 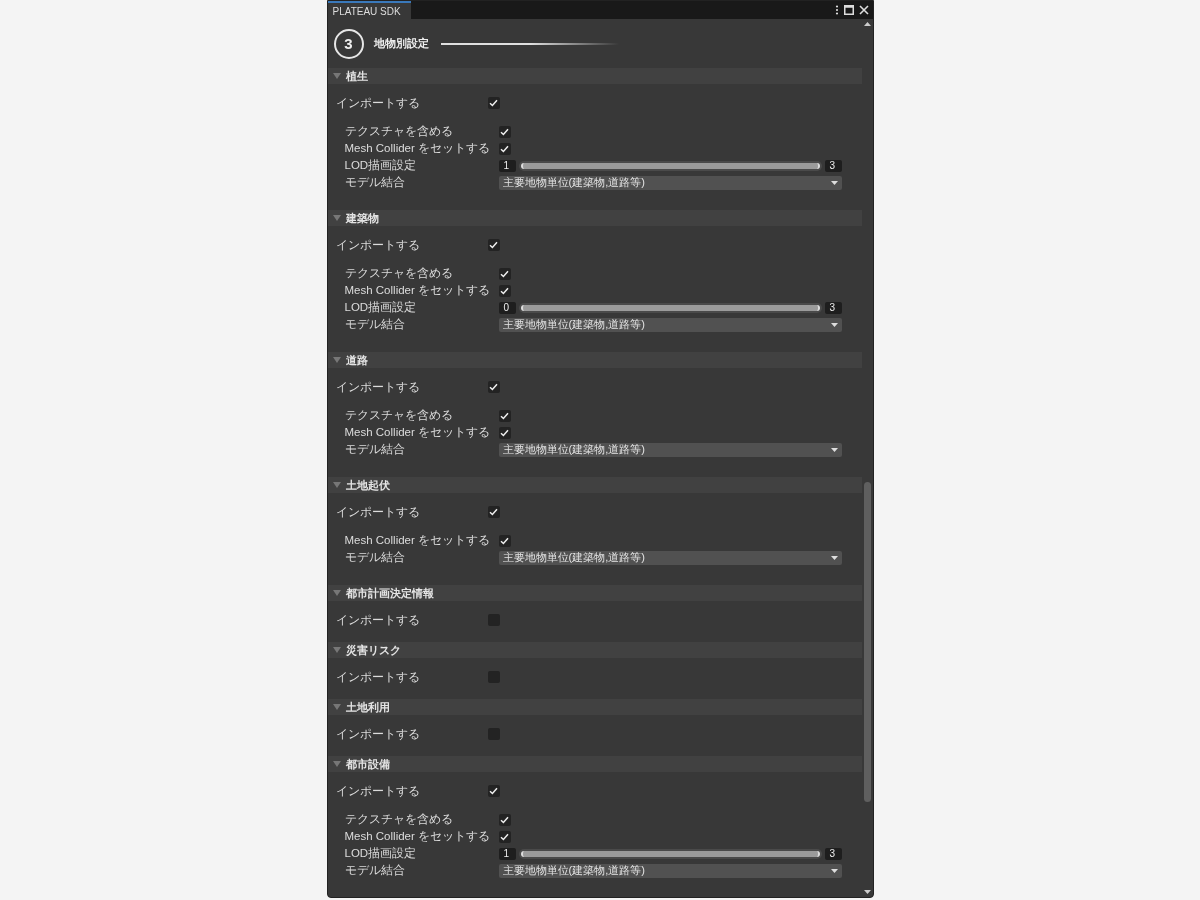 What do you see at coordinates (367, 707) in the screenshot?
I see `section-title: 土地利用` at bounding box center [367, 707].